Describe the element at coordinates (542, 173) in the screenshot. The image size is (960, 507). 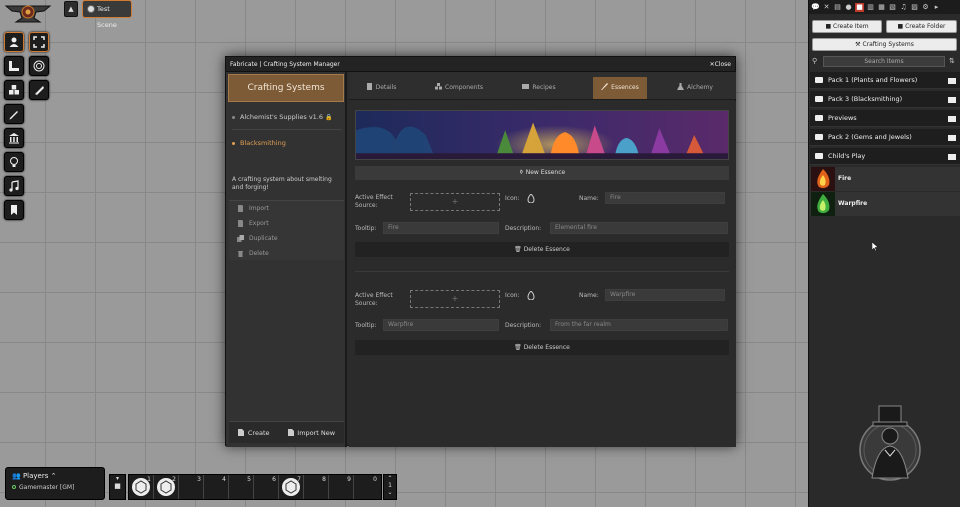
I see `new-essence-button: ⚱ New Essence` at that location.